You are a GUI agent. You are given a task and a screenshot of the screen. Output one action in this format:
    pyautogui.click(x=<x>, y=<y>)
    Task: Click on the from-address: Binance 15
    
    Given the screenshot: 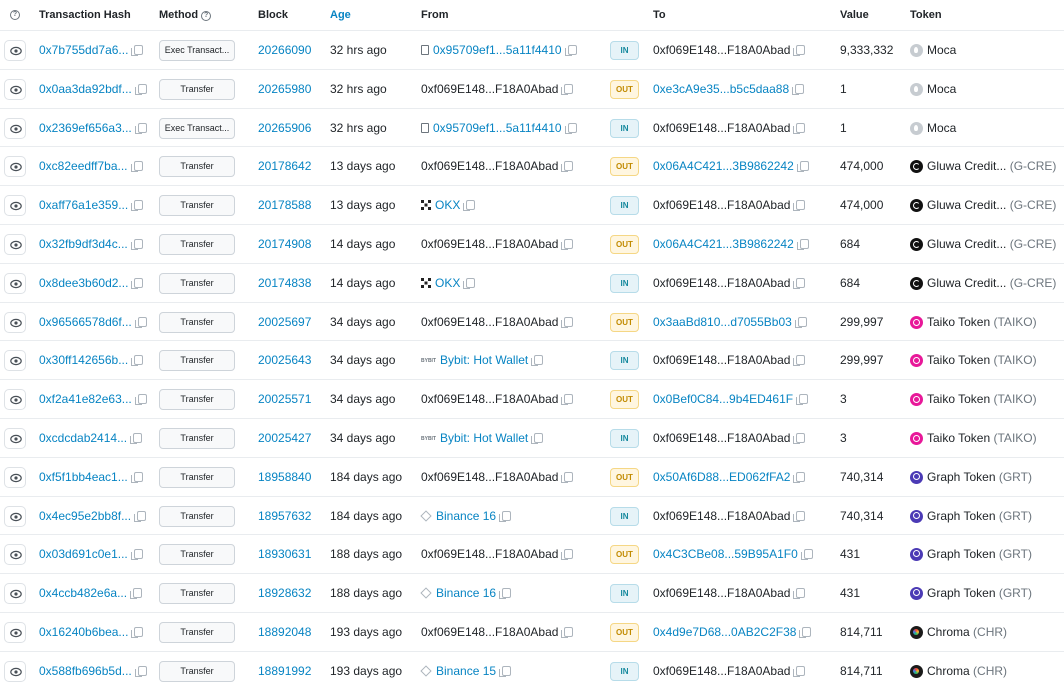 What is the action you would take?
    pyautogui.click(x=466, y=671)
    